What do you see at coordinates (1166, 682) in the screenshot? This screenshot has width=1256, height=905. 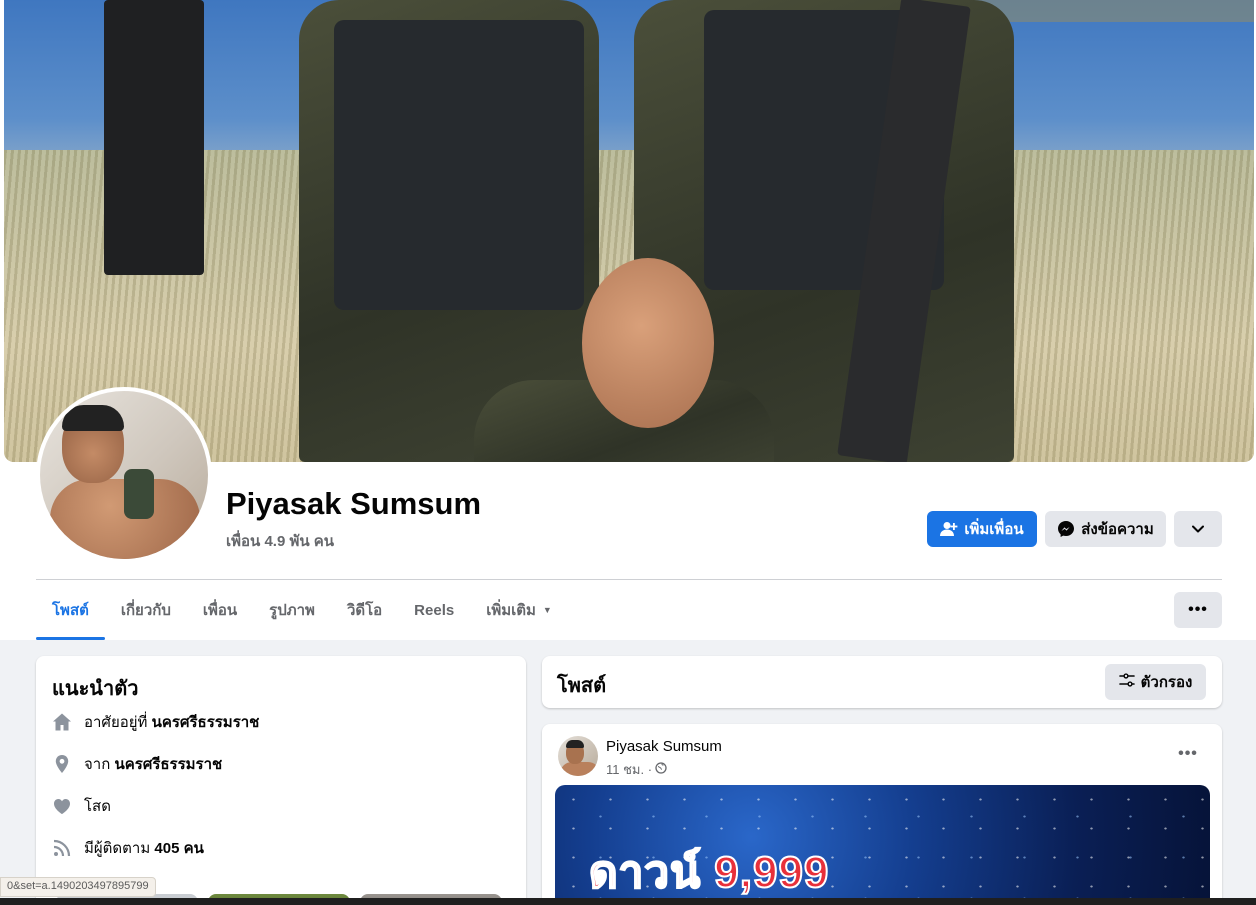 I see `filter-label: ตัวกรอง` at bounding box center [1166, 682].